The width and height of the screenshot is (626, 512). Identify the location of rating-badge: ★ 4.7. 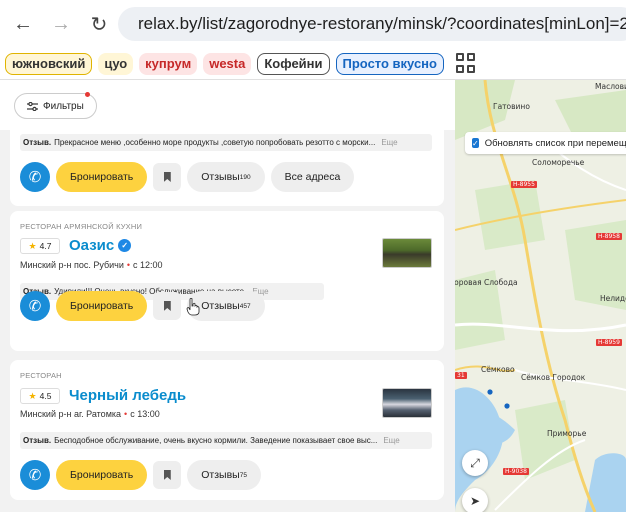
(40, 246).